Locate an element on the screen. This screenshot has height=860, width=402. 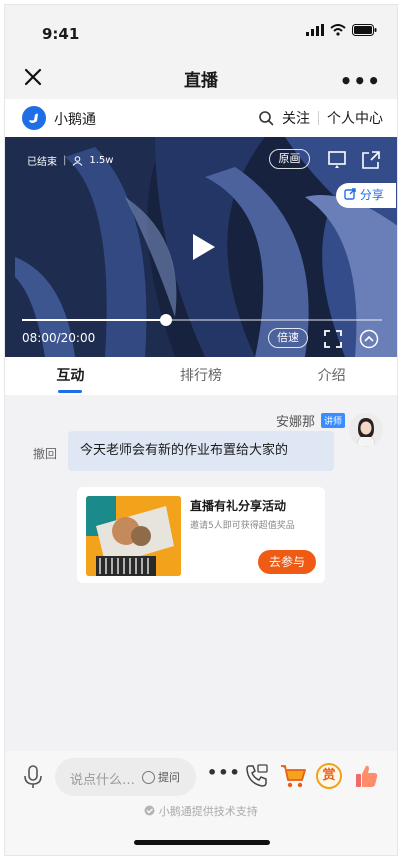
activity-title: 直播有礼分享活动 is located at coordinates (238, 506).